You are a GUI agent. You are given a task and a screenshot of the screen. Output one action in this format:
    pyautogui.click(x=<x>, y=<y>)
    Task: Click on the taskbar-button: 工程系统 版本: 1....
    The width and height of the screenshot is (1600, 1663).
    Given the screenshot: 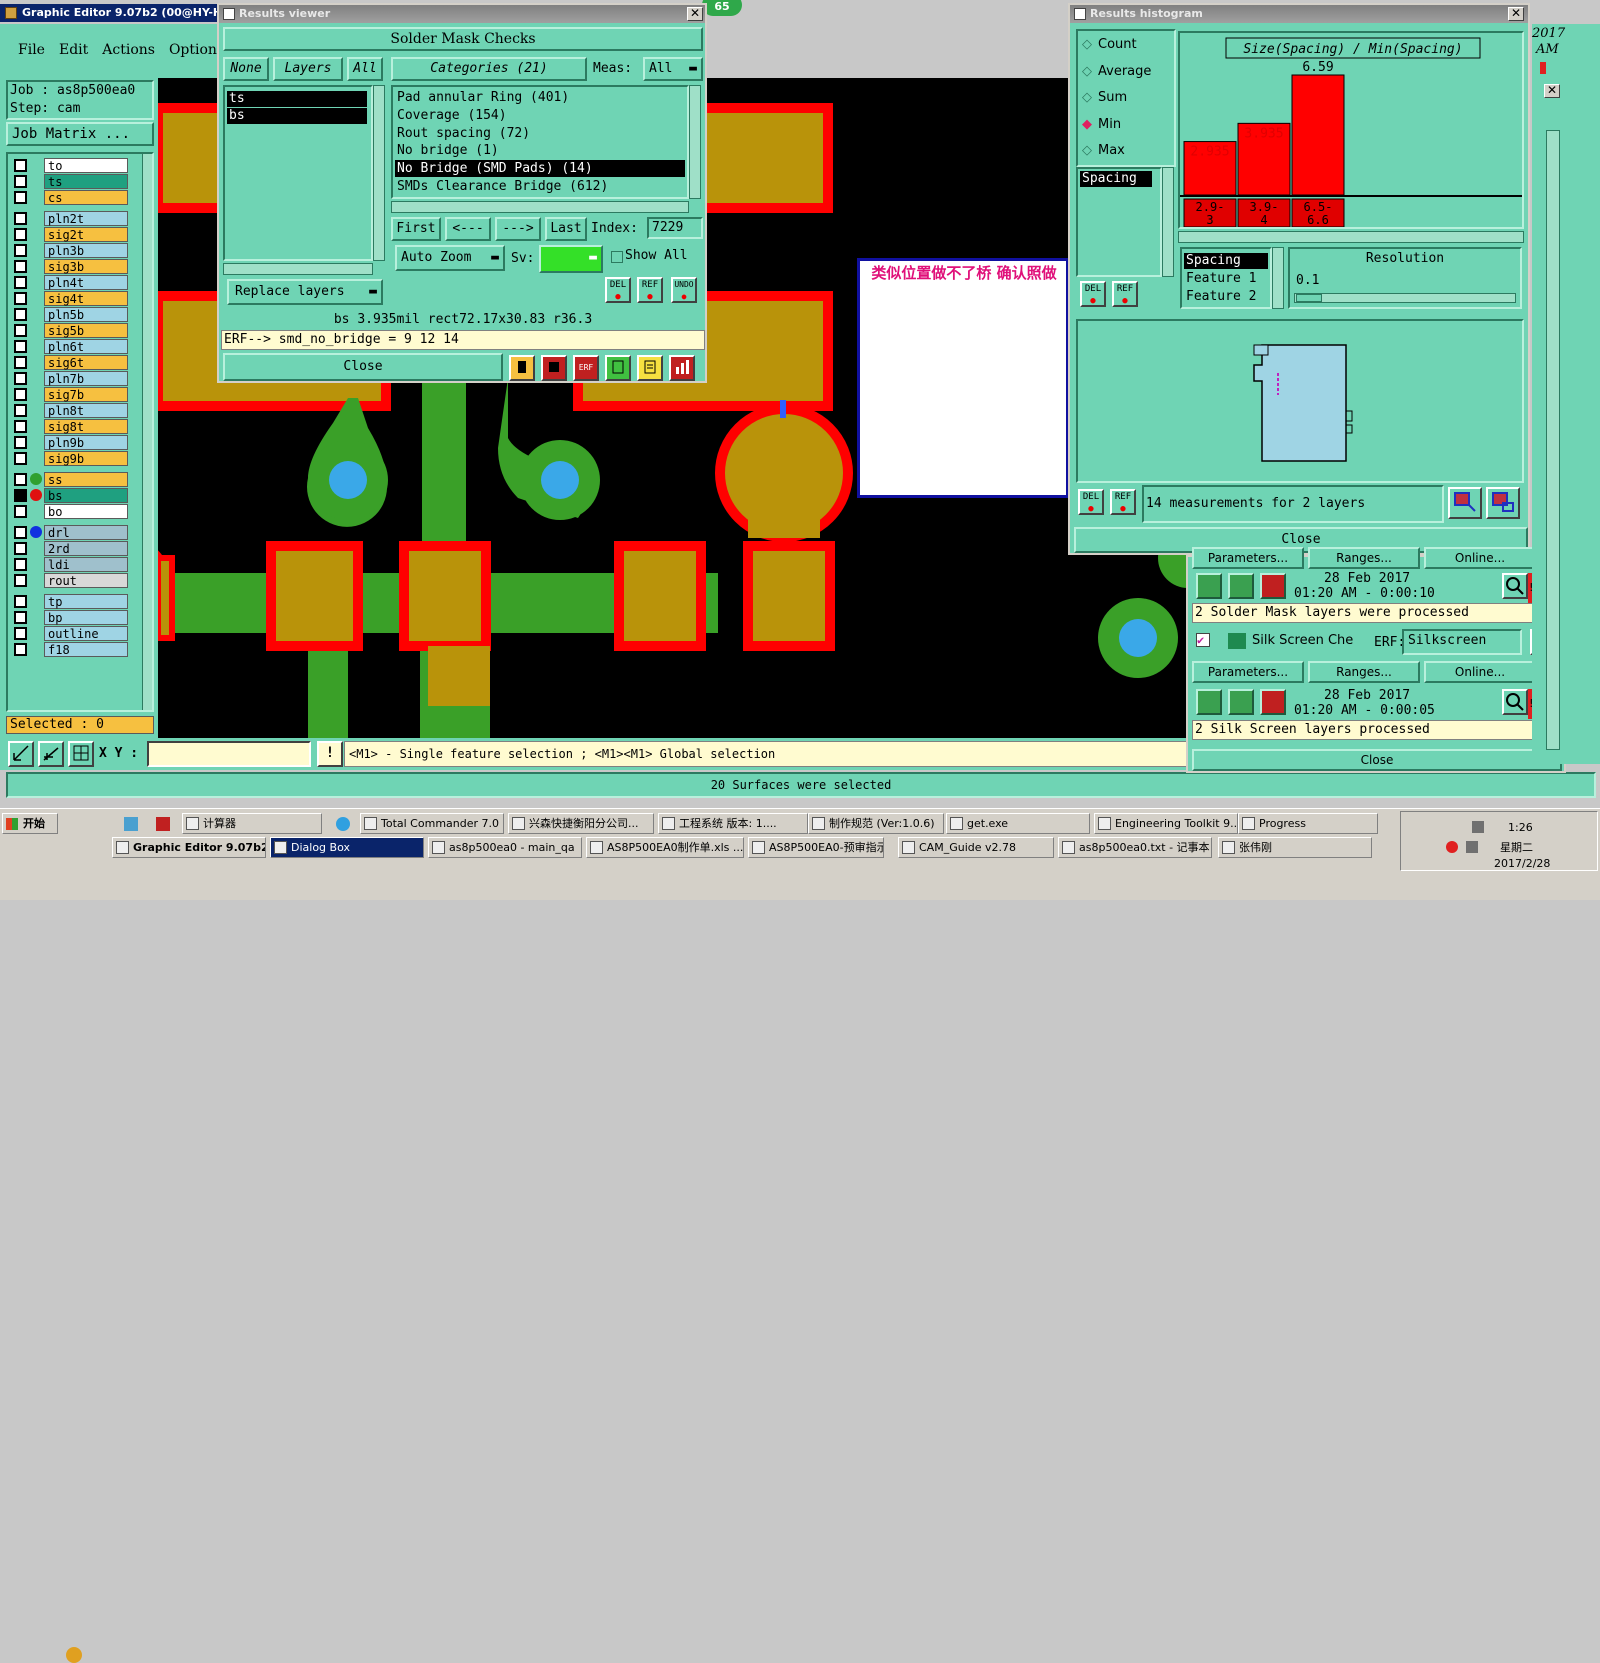 What is the action you would take?
    pyautogui.click(x=733, y=823)
    